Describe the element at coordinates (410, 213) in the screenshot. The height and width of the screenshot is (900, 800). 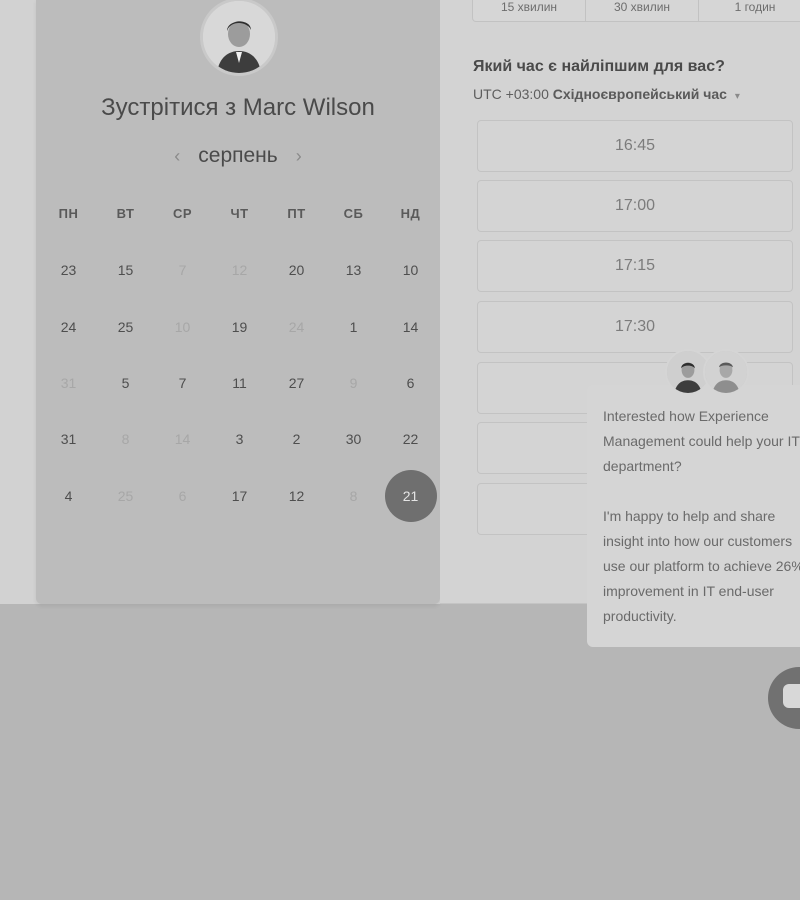
I see `weekday-label: НД` at that location.